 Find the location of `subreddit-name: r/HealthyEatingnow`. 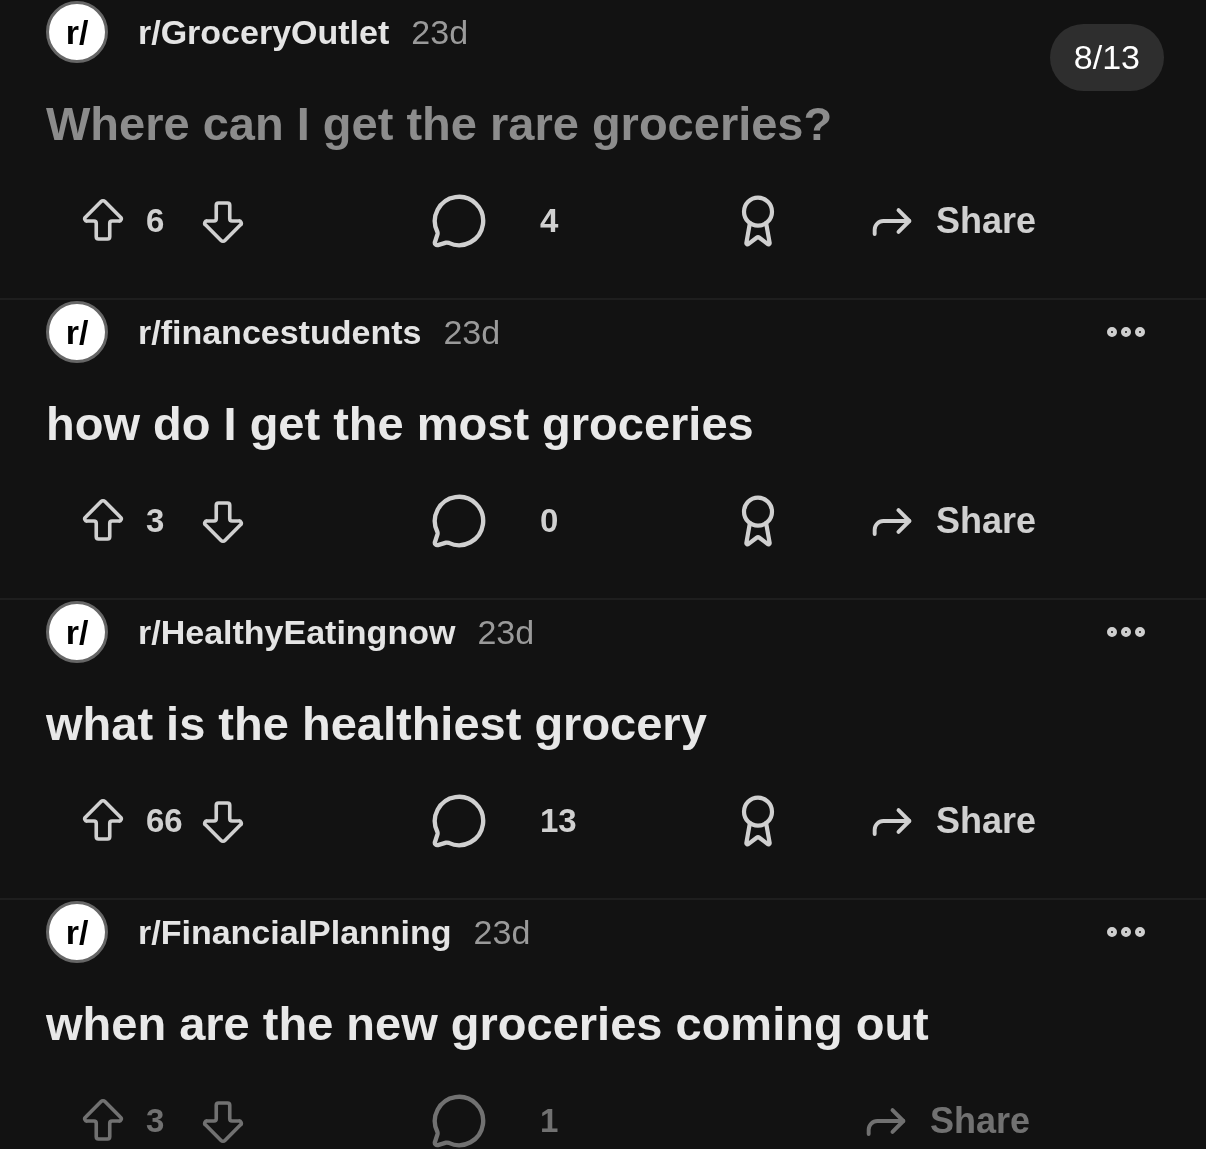

subreddit-name: r/HealthyEatingnow is located at coordinates (297, 632).